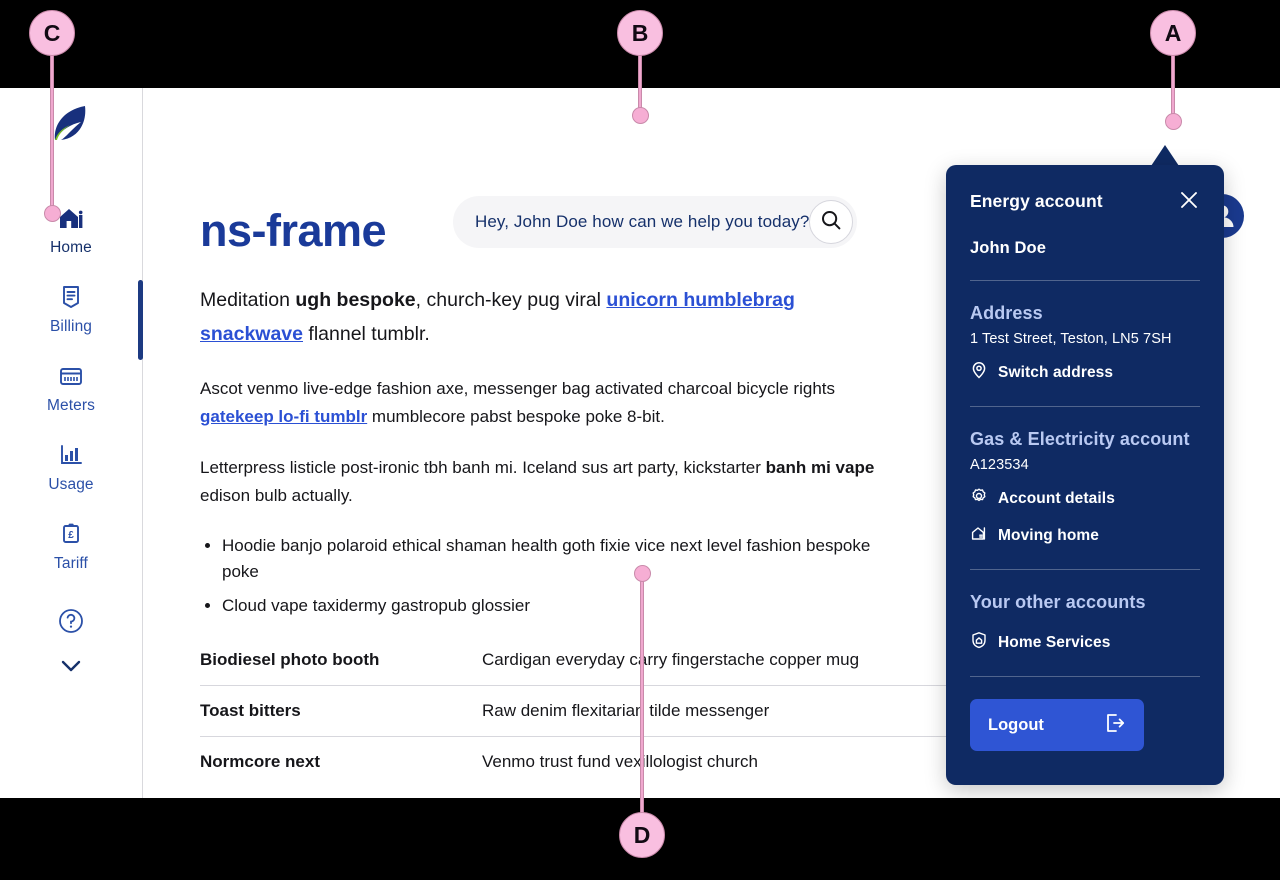  Describe the element at coordinates (71, 376) in the screenshot. I see `meter-icon` at that location.